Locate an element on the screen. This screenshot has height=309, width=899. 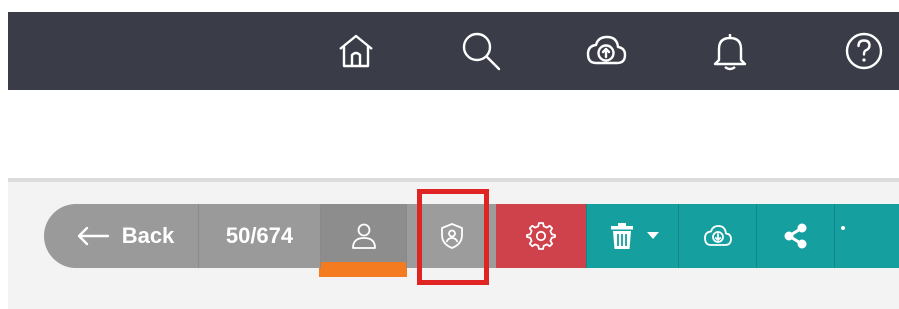
share-icon is located at coordinates (795, 236).